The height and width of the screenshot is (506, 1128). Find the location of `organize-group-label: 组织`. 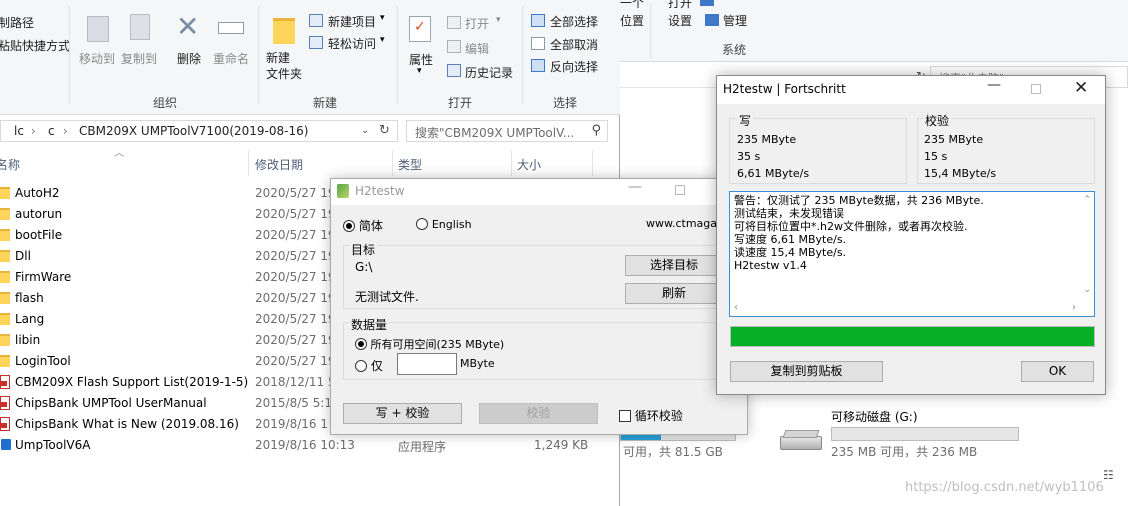

organize-group-label: 组织 is located at coordinates (165, 103).